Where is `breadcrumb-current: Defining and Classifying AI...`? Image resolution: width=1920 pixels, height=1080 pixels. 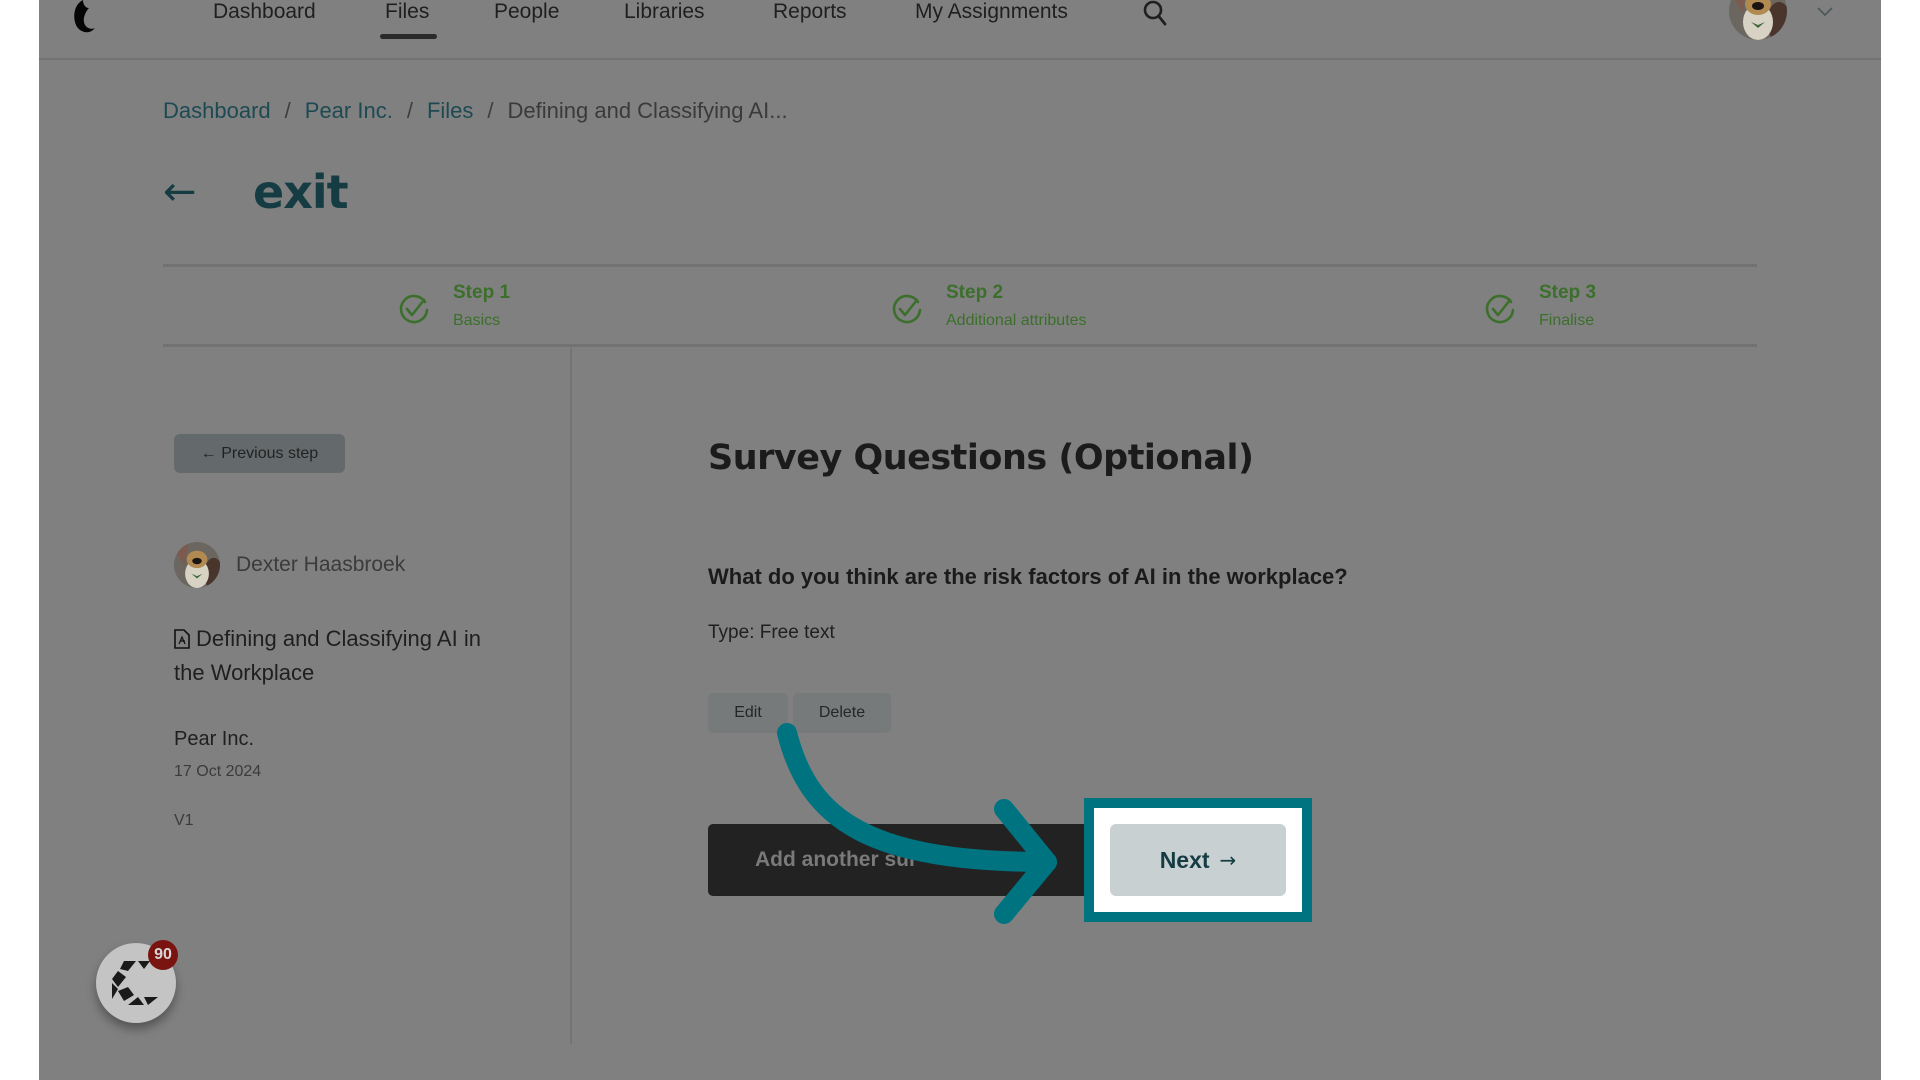
breadcrumb-current: Defining and Classifying AI... is located at coordinates (647, 110).